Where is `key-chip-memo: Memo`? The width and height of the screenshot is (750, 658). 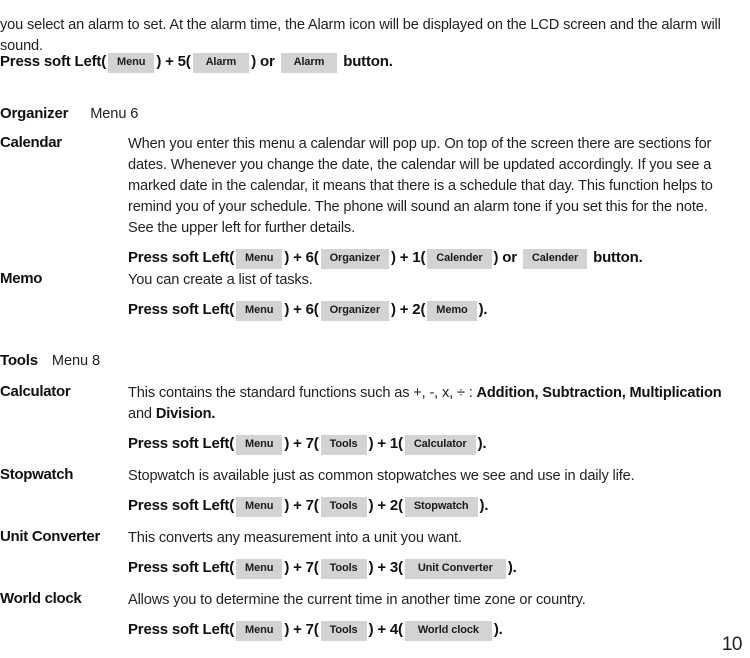 key-chip-memo: Memo is located at coordinates (452, 311).